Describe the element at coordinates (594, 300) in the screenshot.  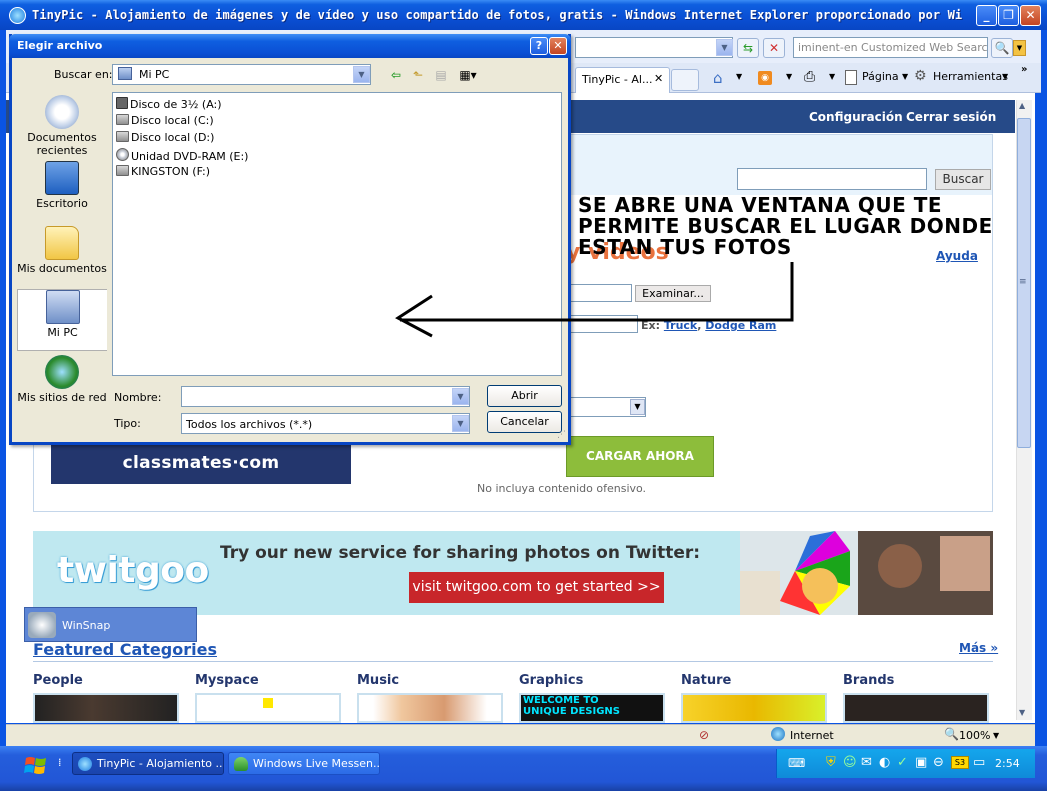
I see `annotation-arrow` at that location.